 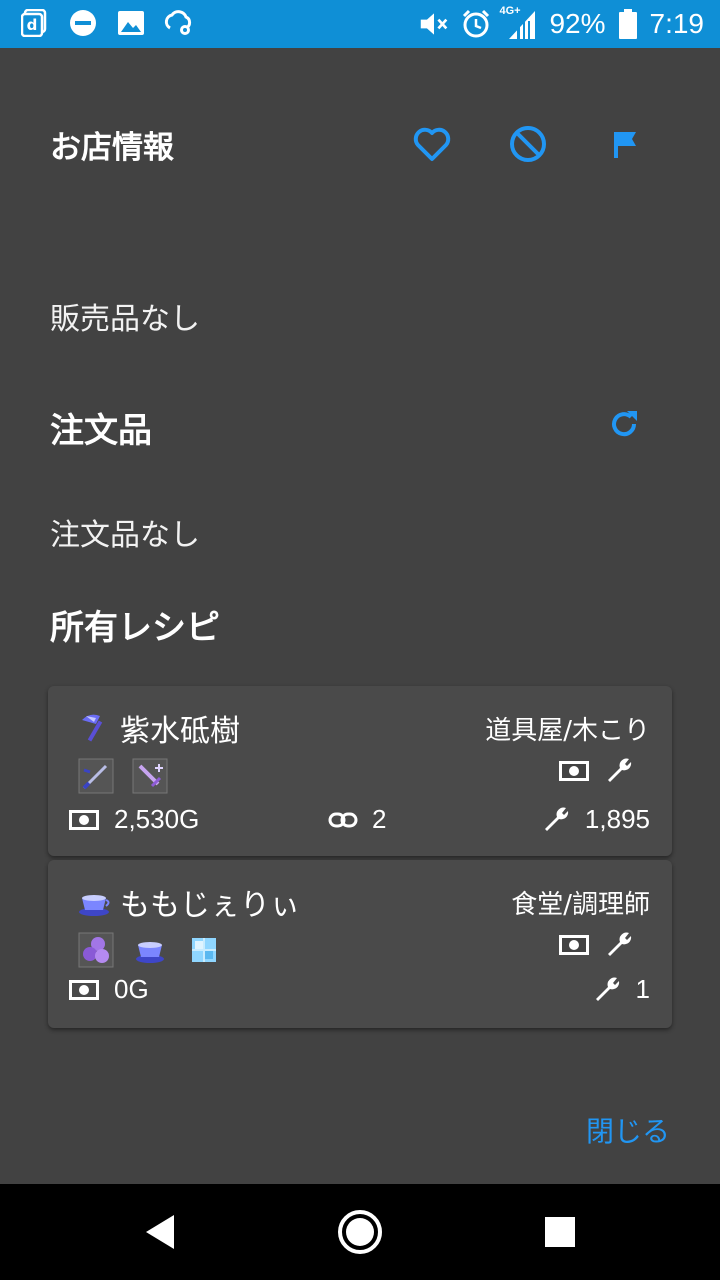 What do you see at coordinates (131, 23) in the screenshot?
I see `image-icon` at bounding box center [131, 23].